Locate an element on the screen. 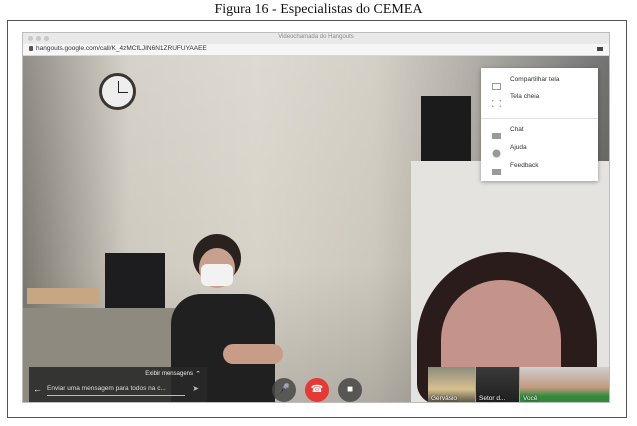 The image size is (637, 426). fullscreen-icon is located at coordinates (496, 101).